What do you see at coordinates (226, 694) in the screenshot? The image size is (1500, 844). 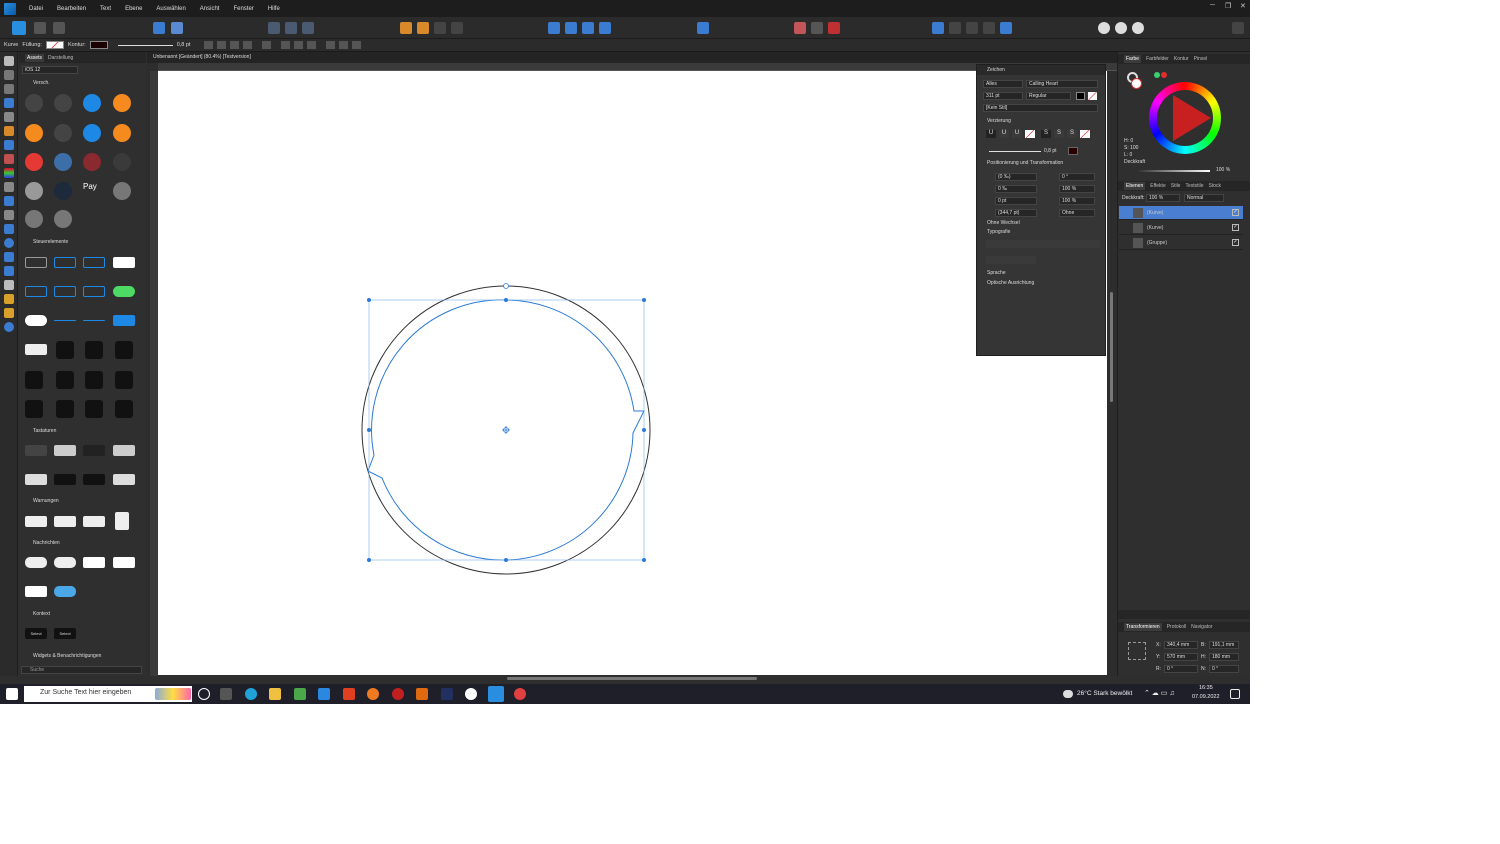 I see `task-view-icon` at bounding box center [226, 694].